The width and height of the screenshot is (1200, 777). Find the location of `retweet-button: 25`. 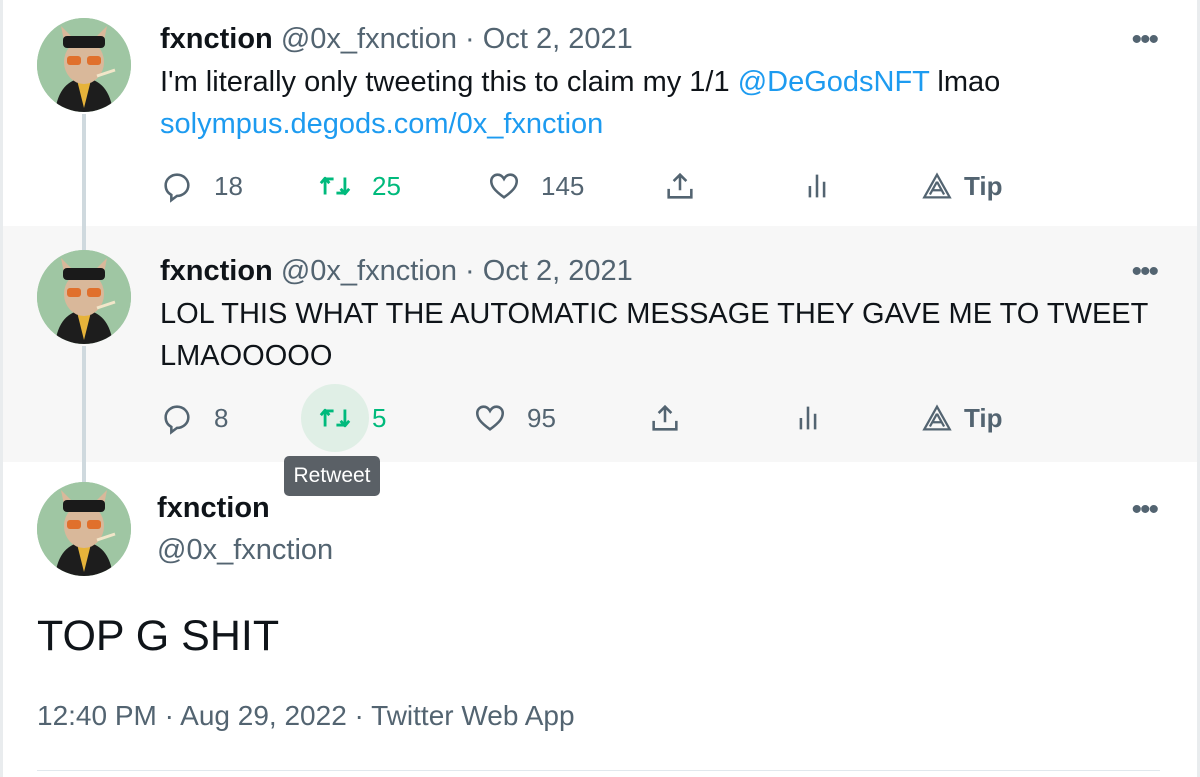

retweet-button: 25 is located at coordinates (359, 186).